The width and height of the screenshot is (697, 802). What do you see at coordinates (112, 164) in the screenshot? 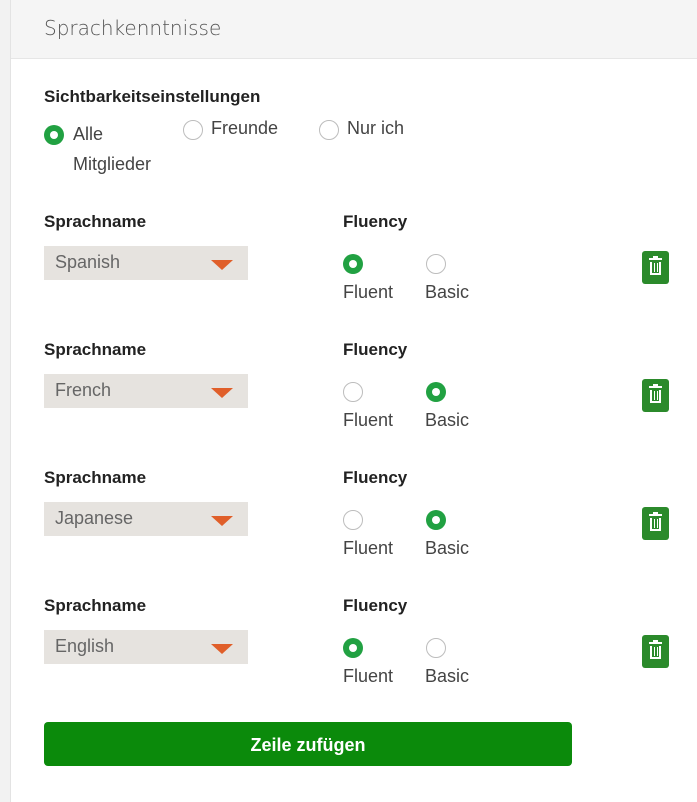
I see `visibility-label-all-line2: Mitglieder` at bounding box center [112, 164].